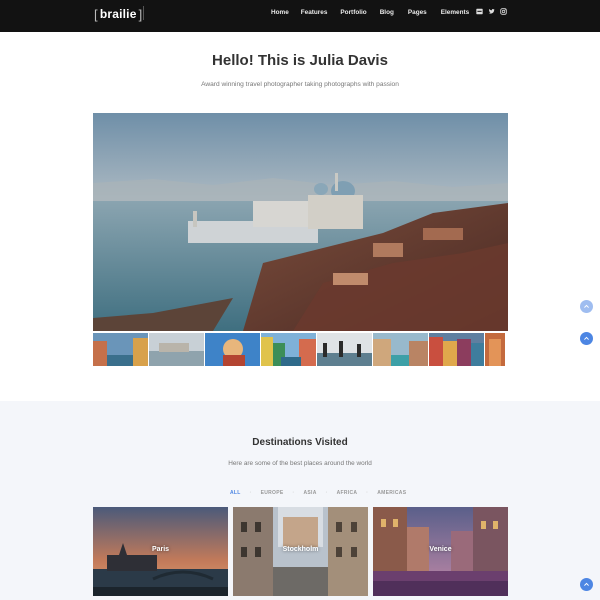 The height and width of the screenshot is (600, 600). What do you see at coordinates (300, 60) in the screenshot?
I see `hero-title: Hello! This is Julia Davis` at bounding box center [300, 60].